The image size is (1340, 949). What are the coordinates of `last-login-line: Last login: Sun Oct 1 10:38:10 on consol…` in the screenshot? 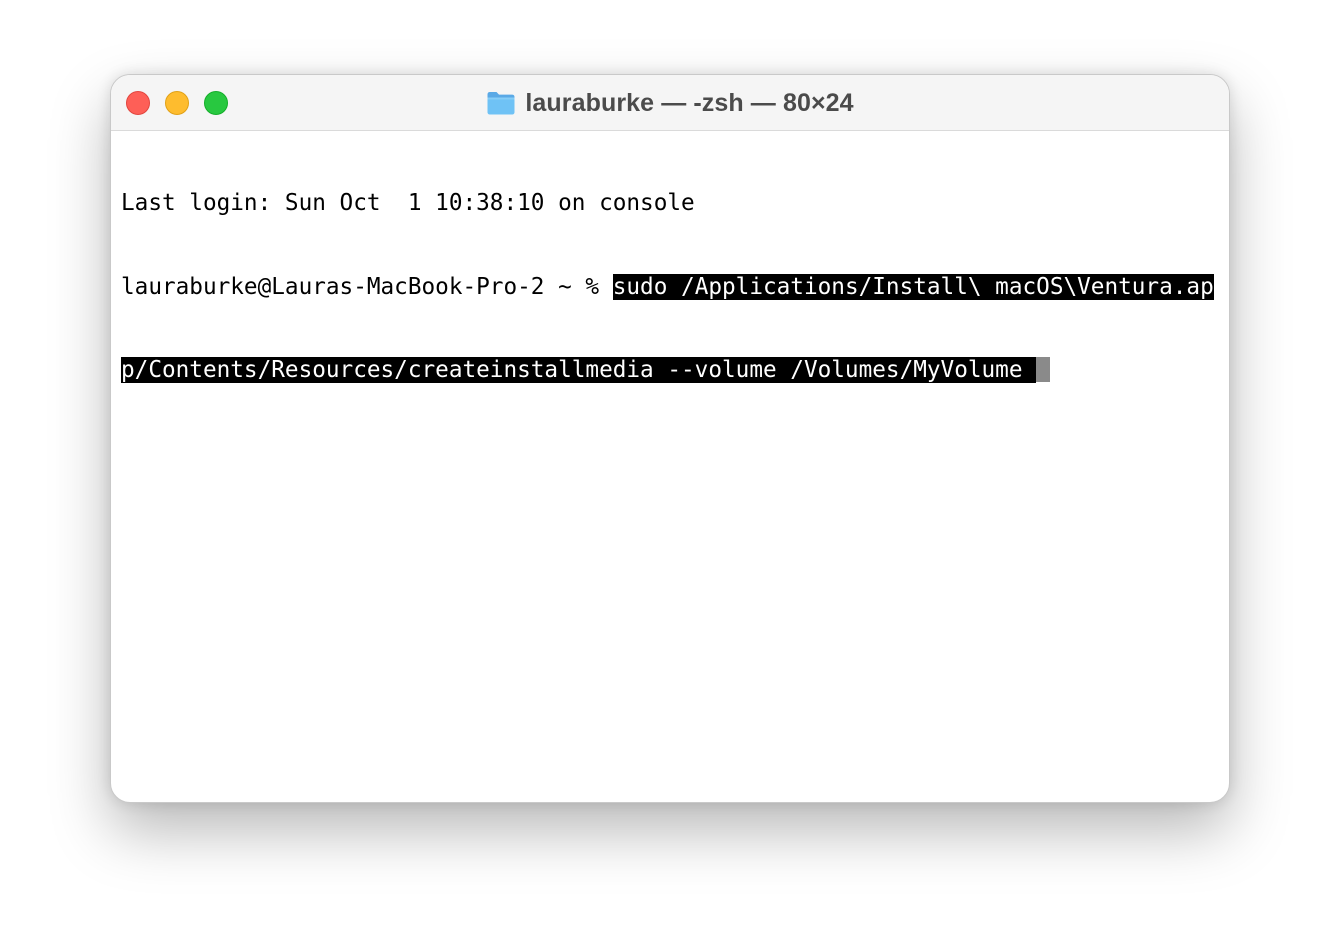 It's located at (408, 203).